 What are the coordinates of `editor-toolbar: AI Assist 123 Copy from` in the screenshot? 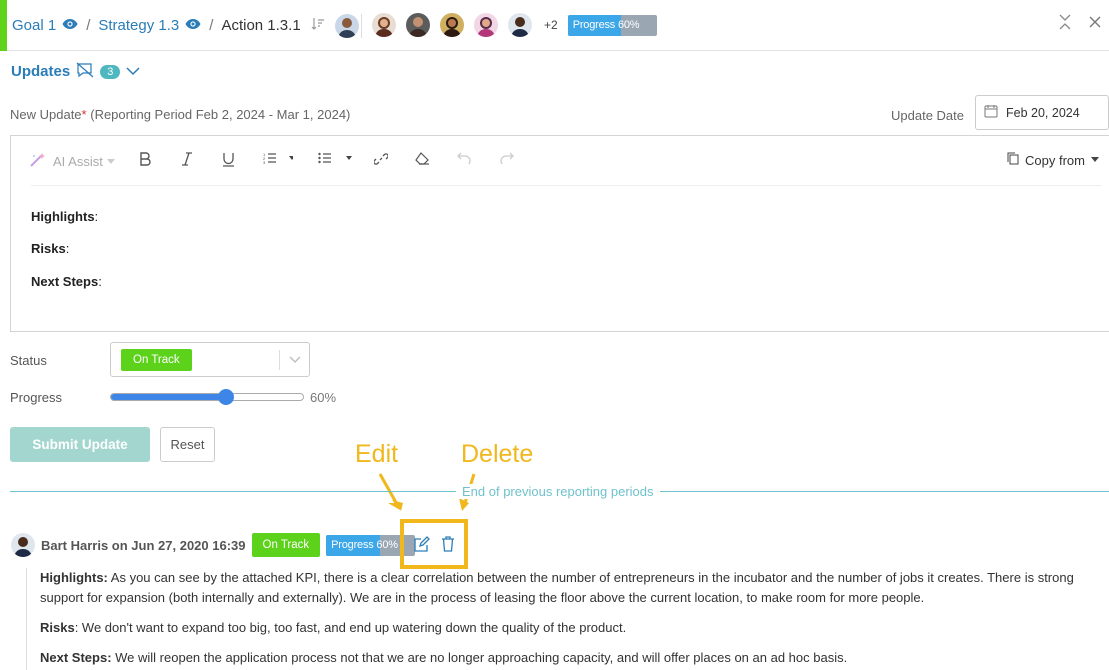 It's located at (560, 161).